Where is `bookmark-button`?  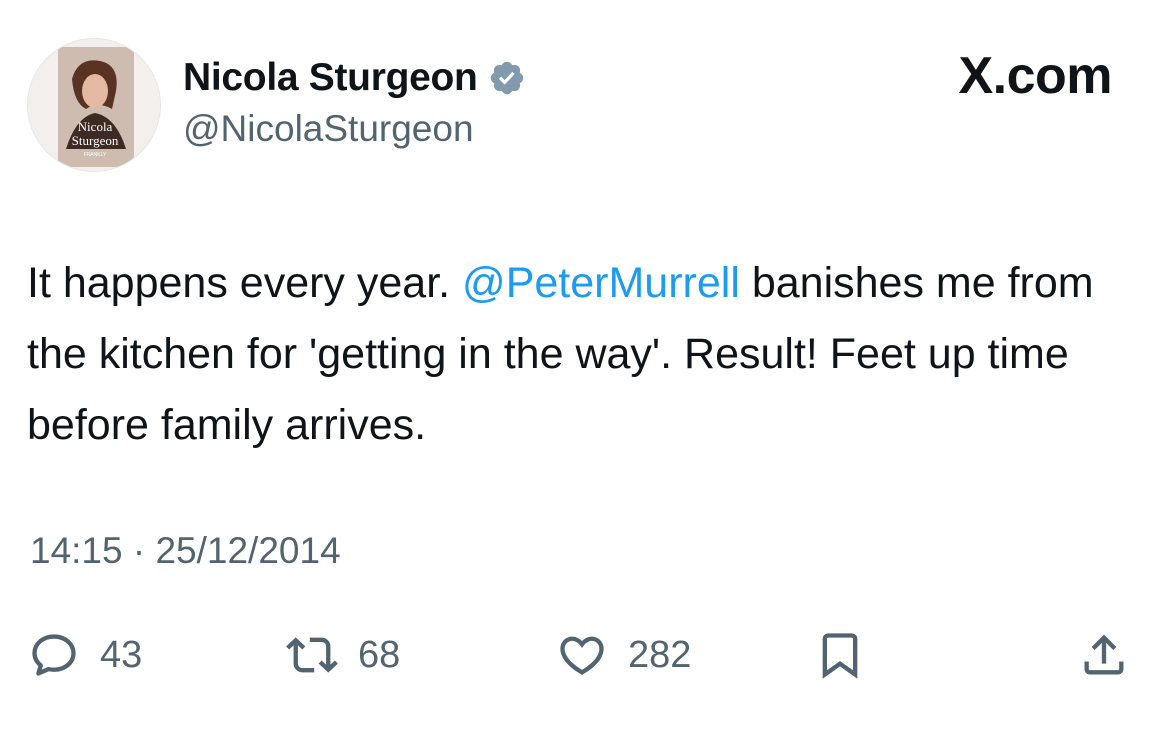
bookmark-button is located at coordinates (840, 655).